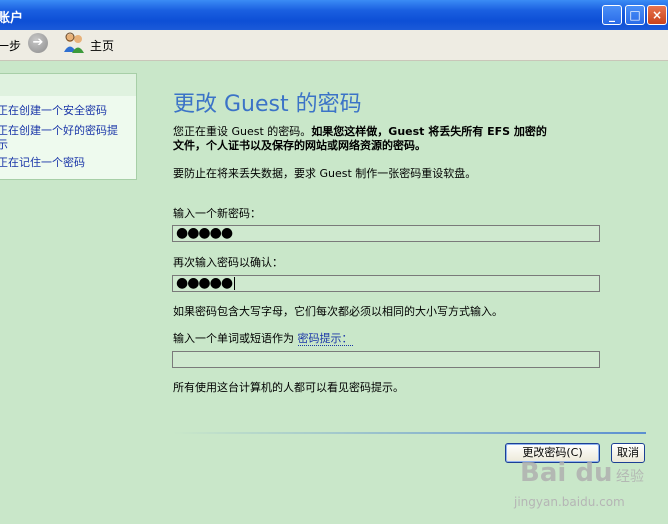 The height and width of the screenshot is (524, 668). Describe the element at coordinates (386, 359) in the screenshot. I see `password-hint-input` at that location.